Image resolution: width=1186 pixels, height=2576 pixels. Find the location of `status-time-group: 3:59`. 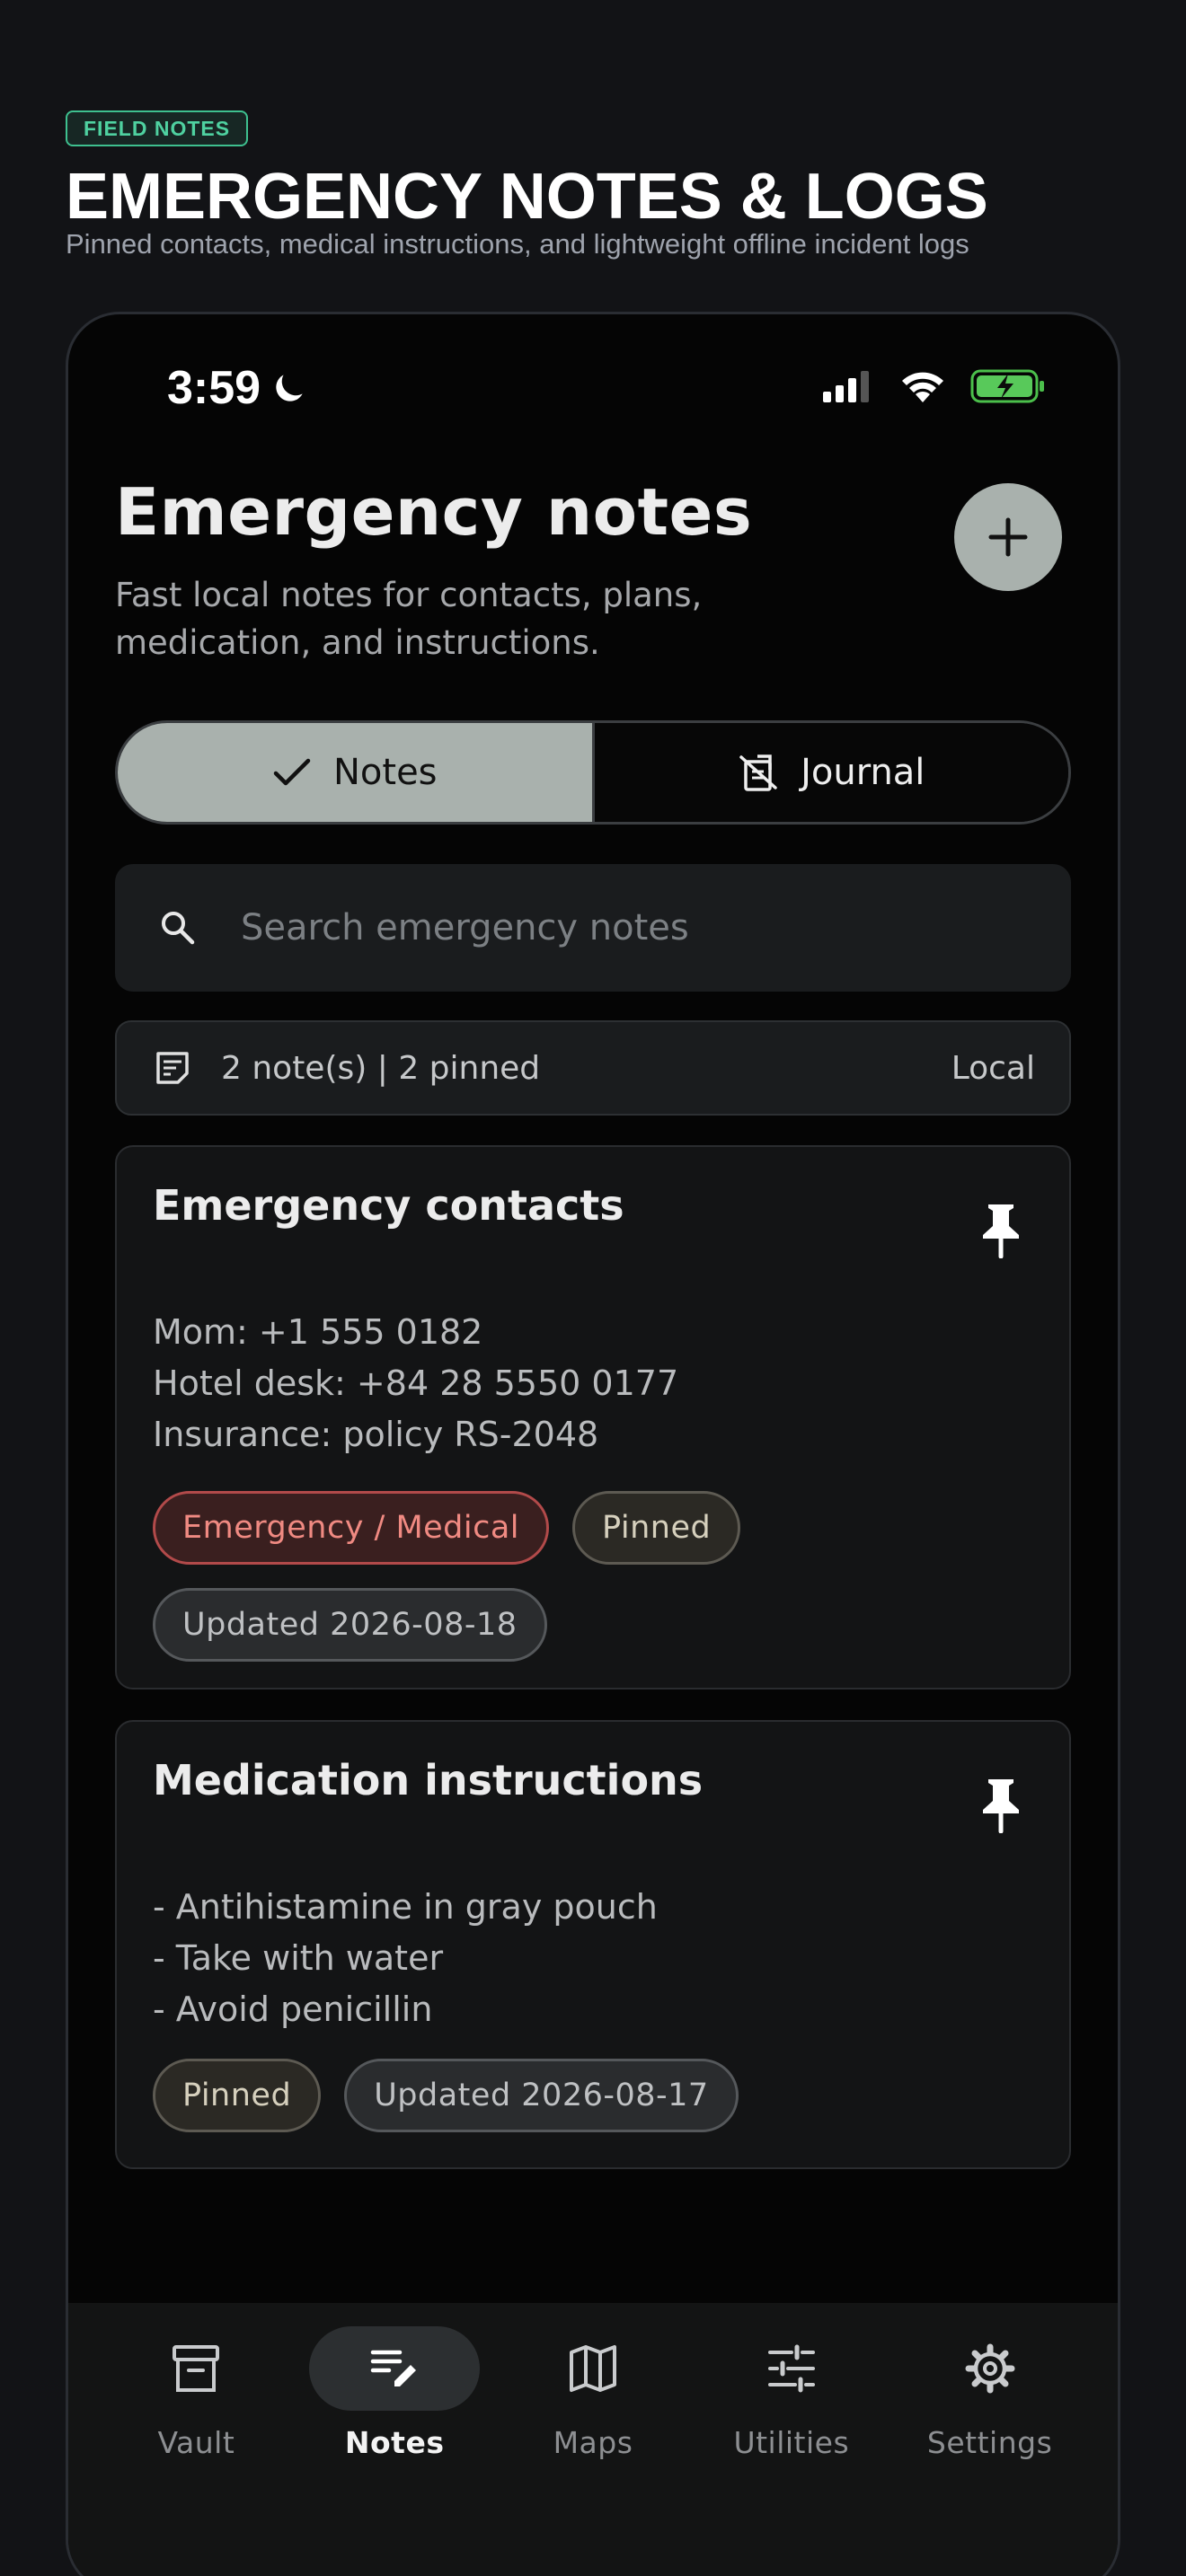

status-time-group: 3:59 is located at coordinates (238, 388).